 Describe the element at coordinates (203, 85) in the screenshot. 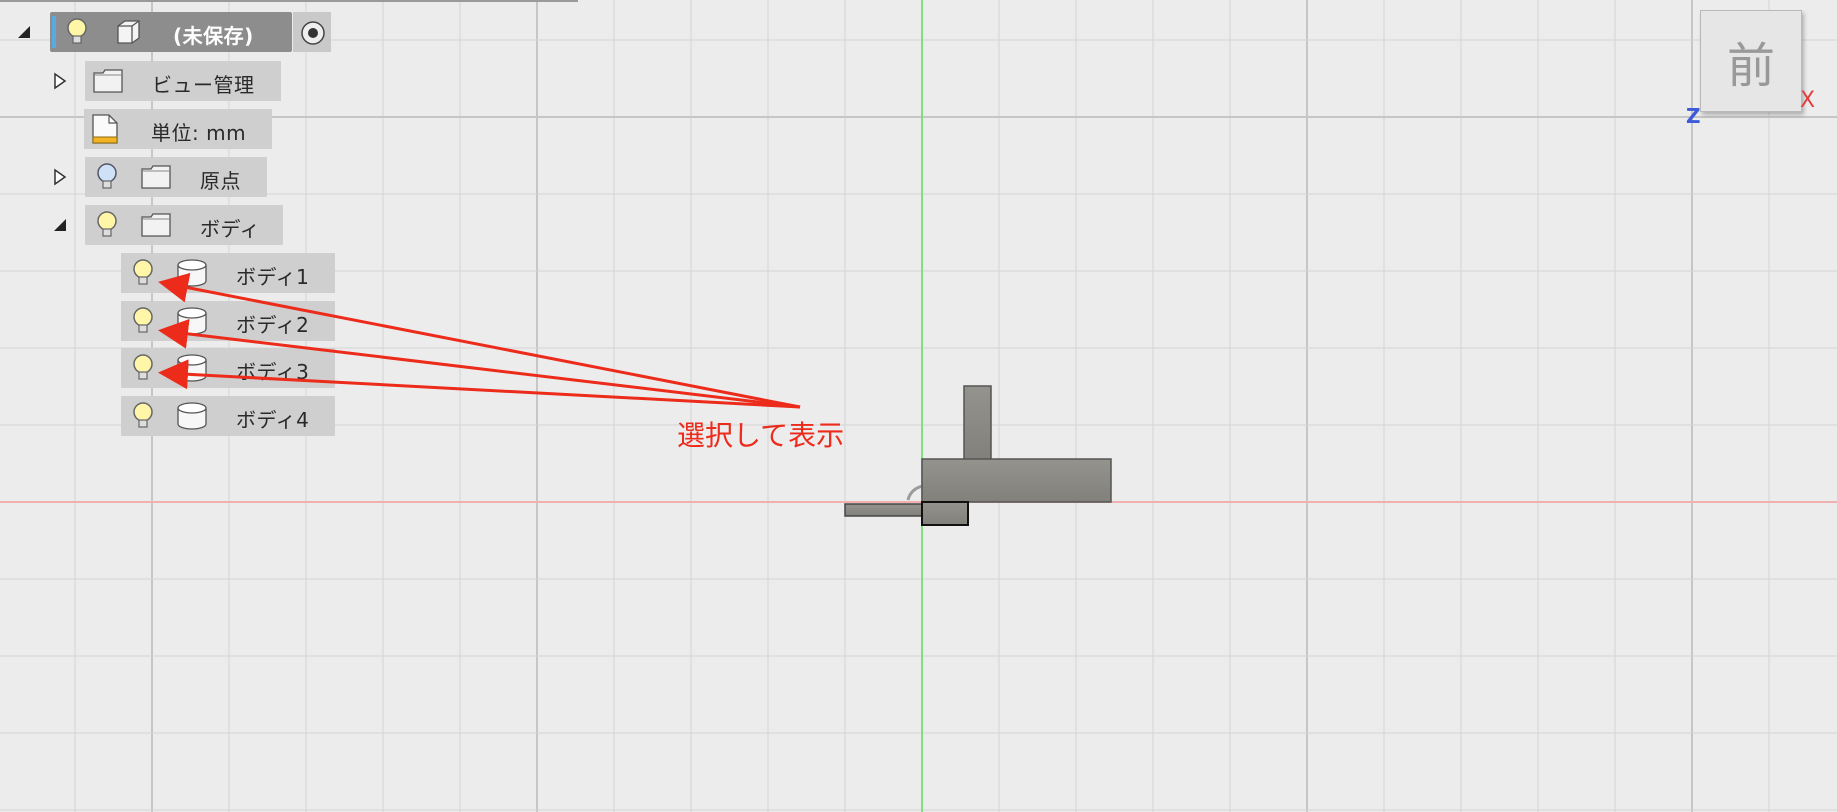

I see `browser-item-label: ビュー管理` at that location.